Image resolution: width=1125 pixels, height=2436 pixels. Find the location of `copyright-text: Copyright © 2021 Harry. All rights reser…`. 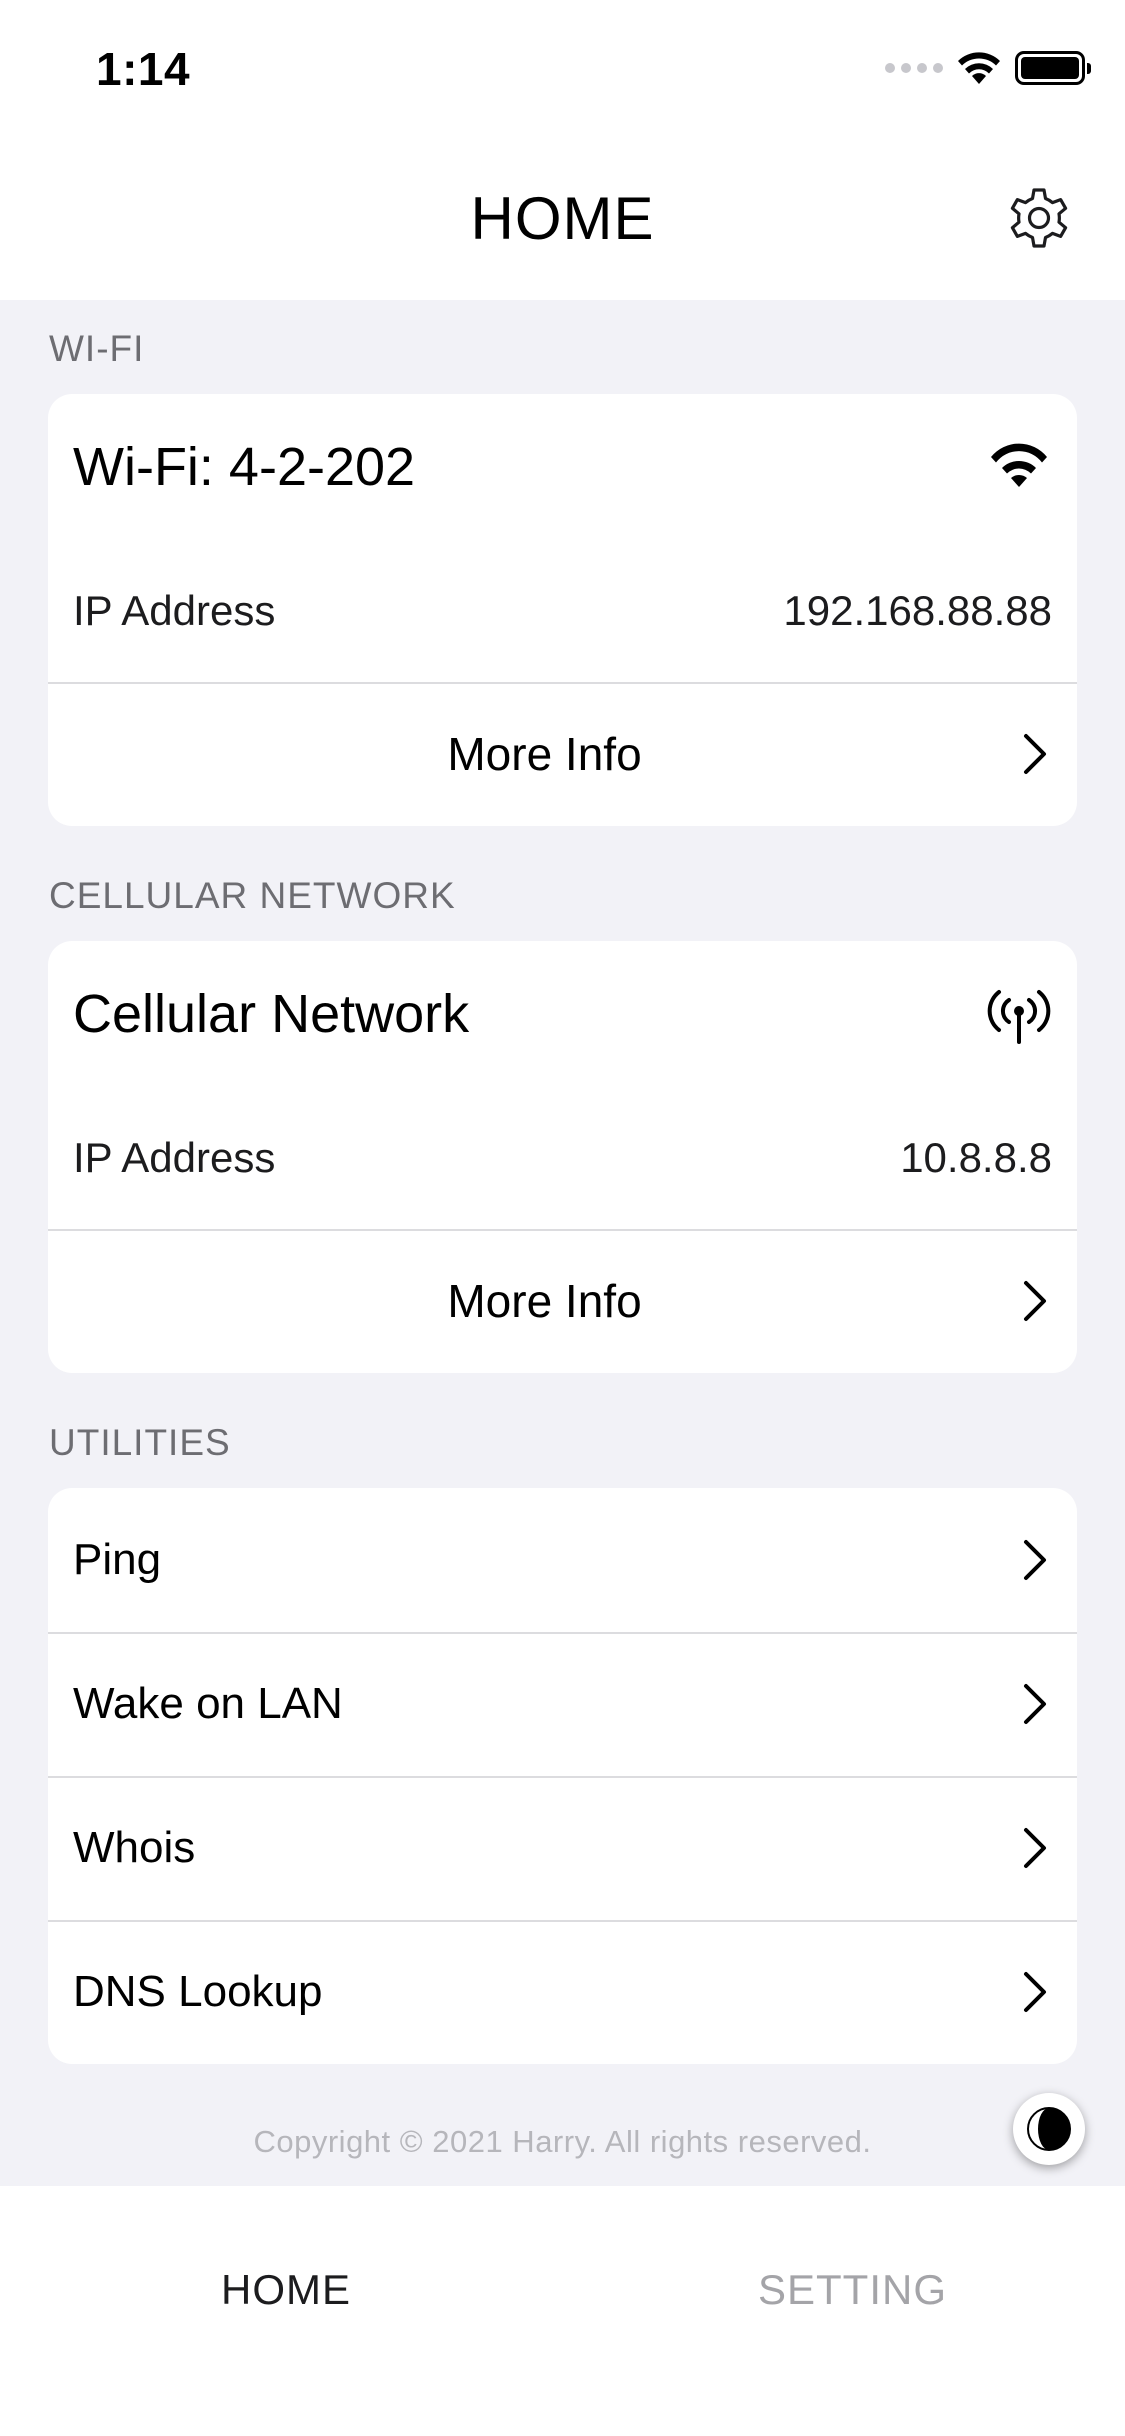

copyright-text: Copyright © 2021 Harry. All rights reser… is located at coordinates (562, 2141).